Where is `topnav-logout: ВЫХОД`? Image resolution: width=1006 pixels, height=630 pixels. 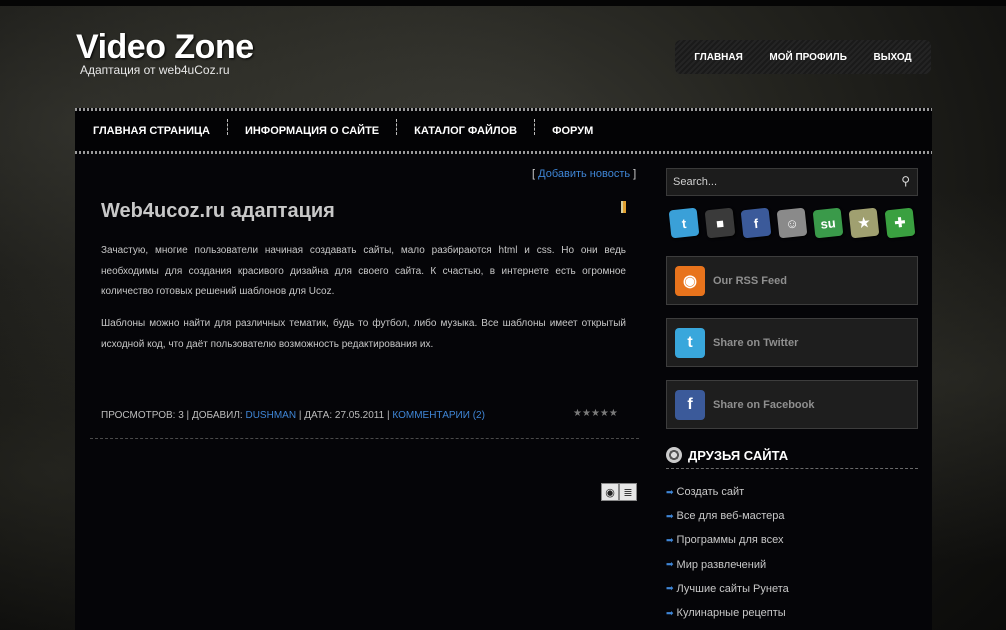 topnav-logout: ВЫХОД is located at coordinates (892, 57).